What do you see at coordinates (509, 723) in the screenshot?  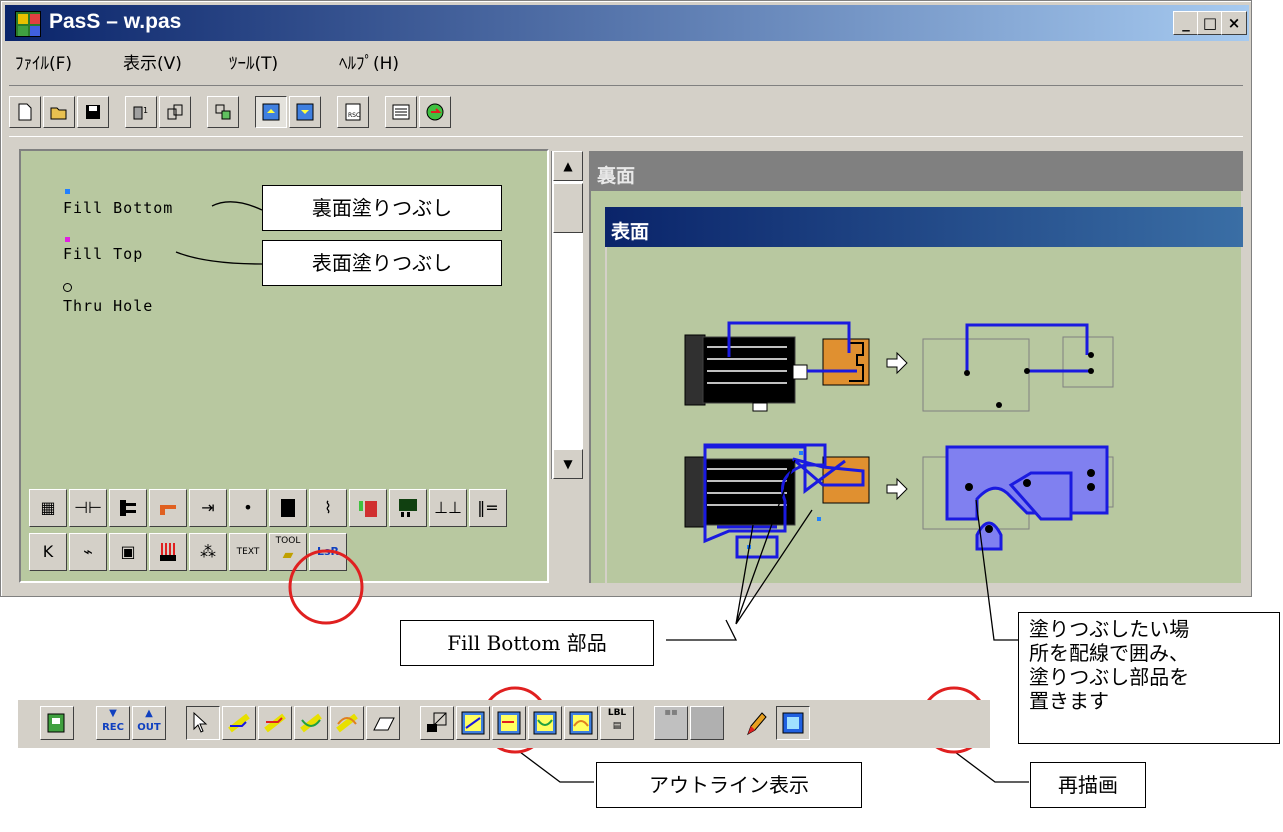 I see `layer-top-icon` at bounding box center [509, 723].